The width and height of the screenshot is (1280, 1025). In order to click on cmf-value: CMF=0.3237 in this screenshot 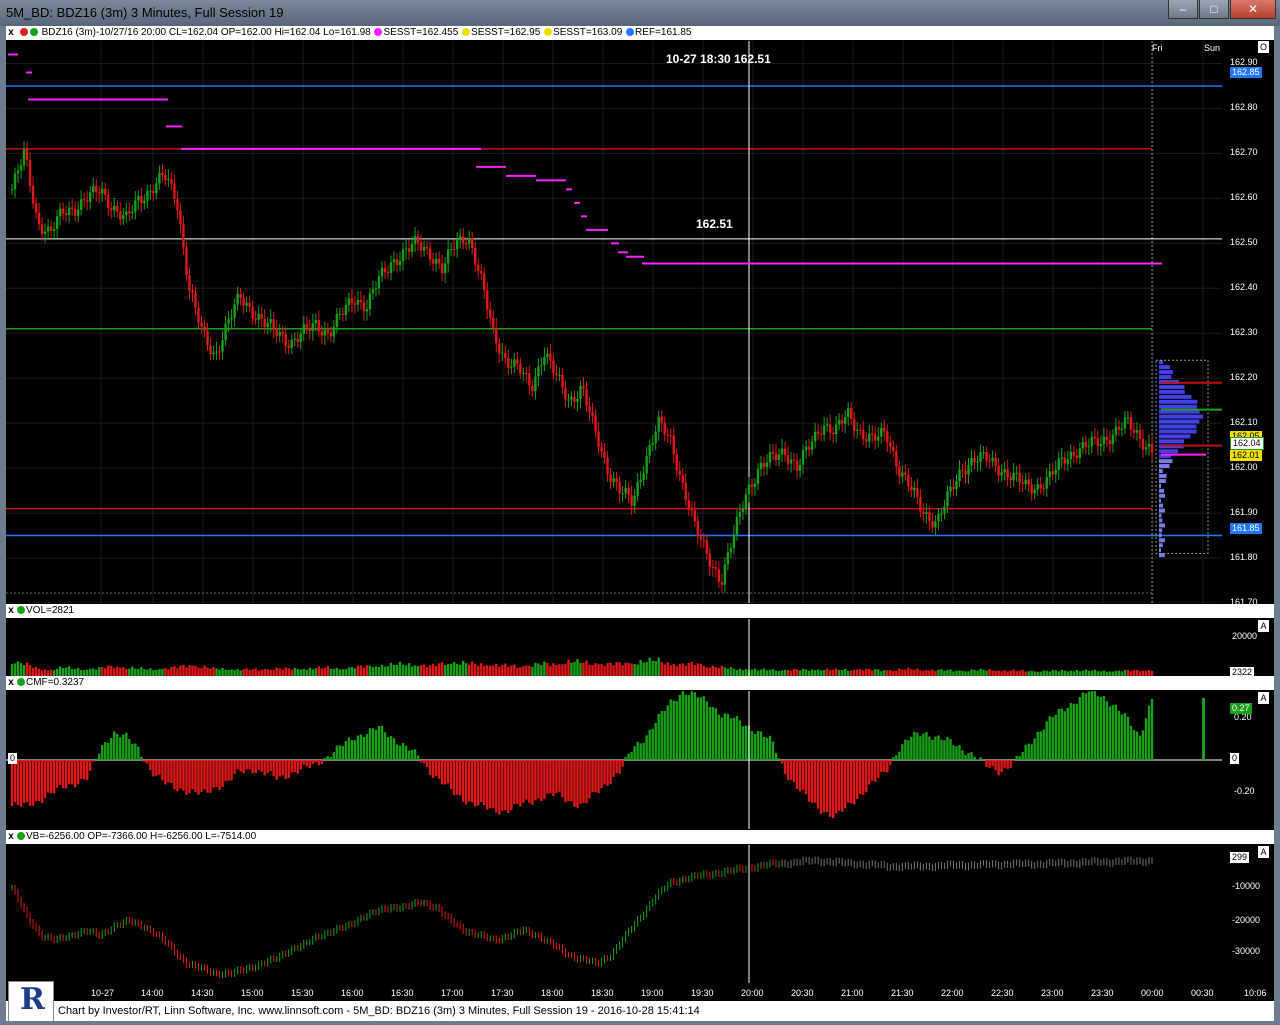, I will do `click(55, 682)`.